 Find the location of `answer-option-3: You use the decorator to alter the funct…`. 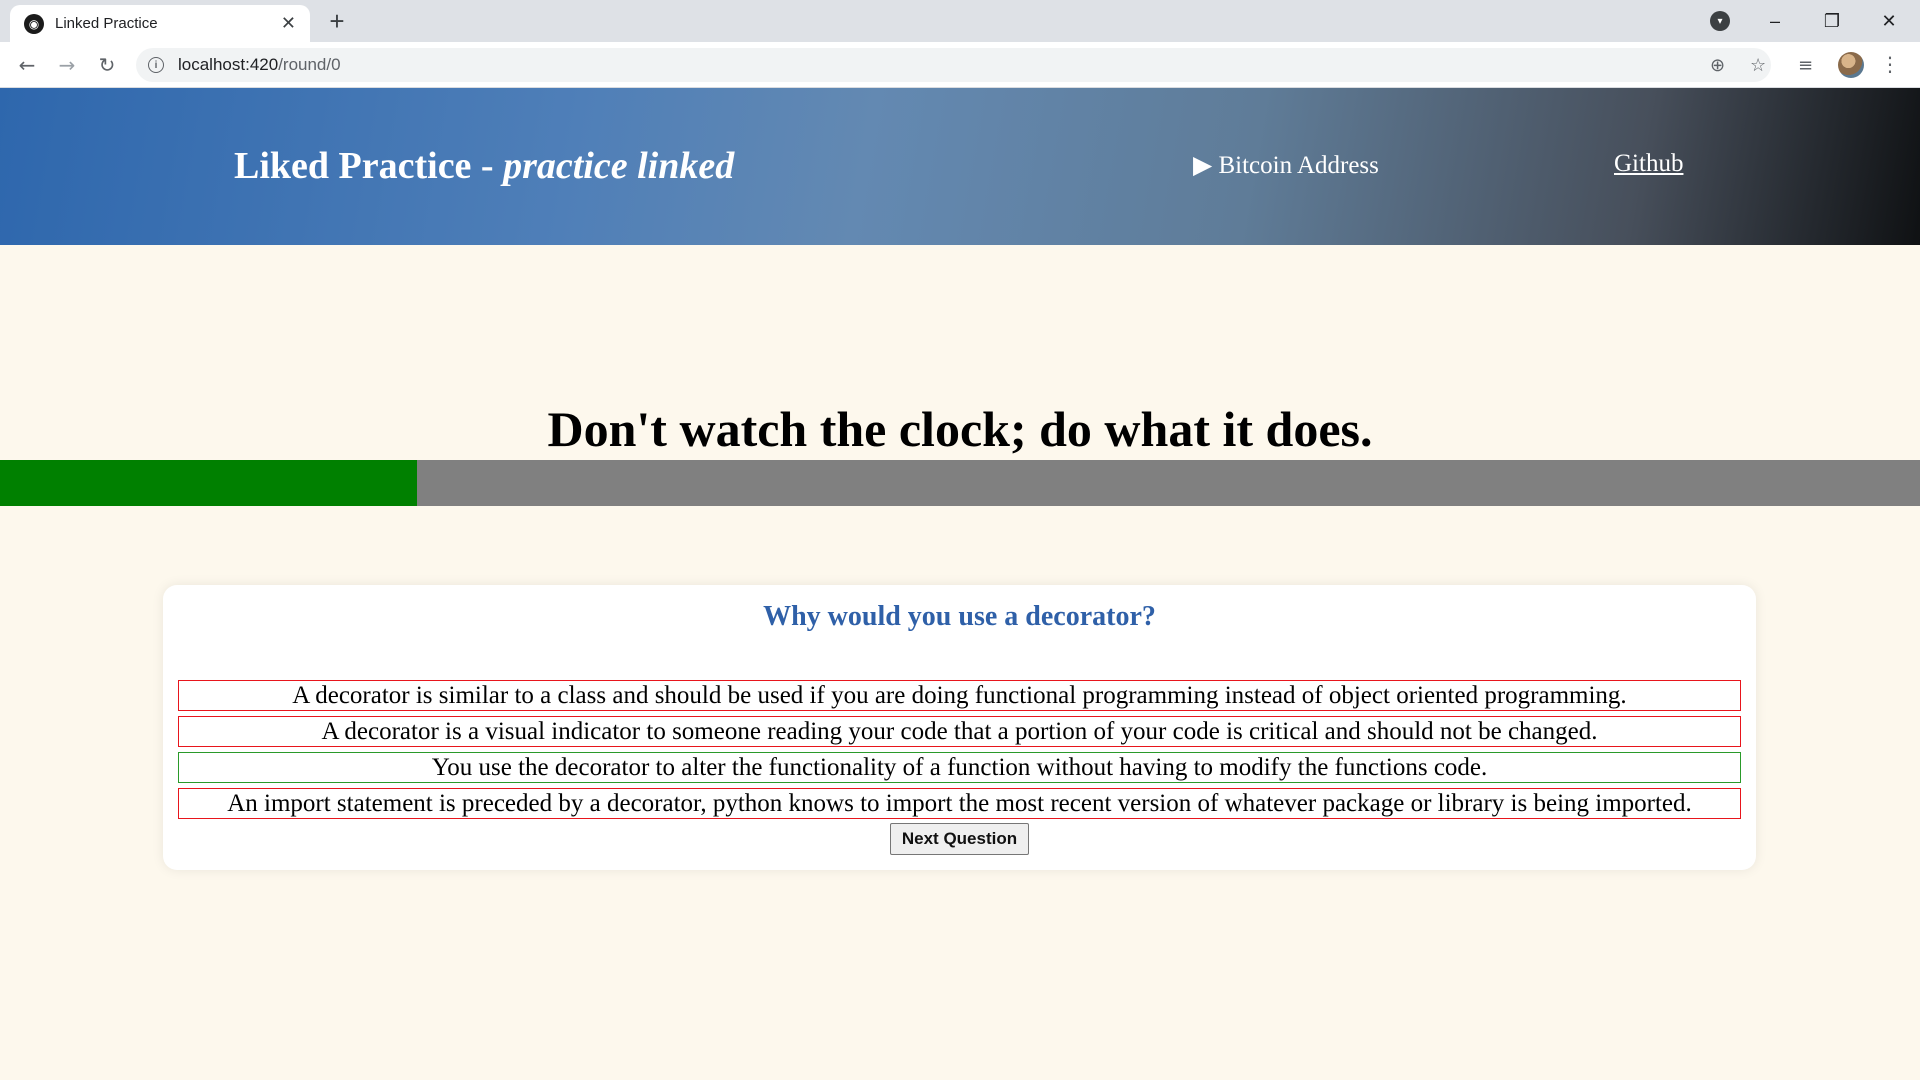

answer-option-3: You use the decorator to alter the funct… is located at coordinates (959, 767).